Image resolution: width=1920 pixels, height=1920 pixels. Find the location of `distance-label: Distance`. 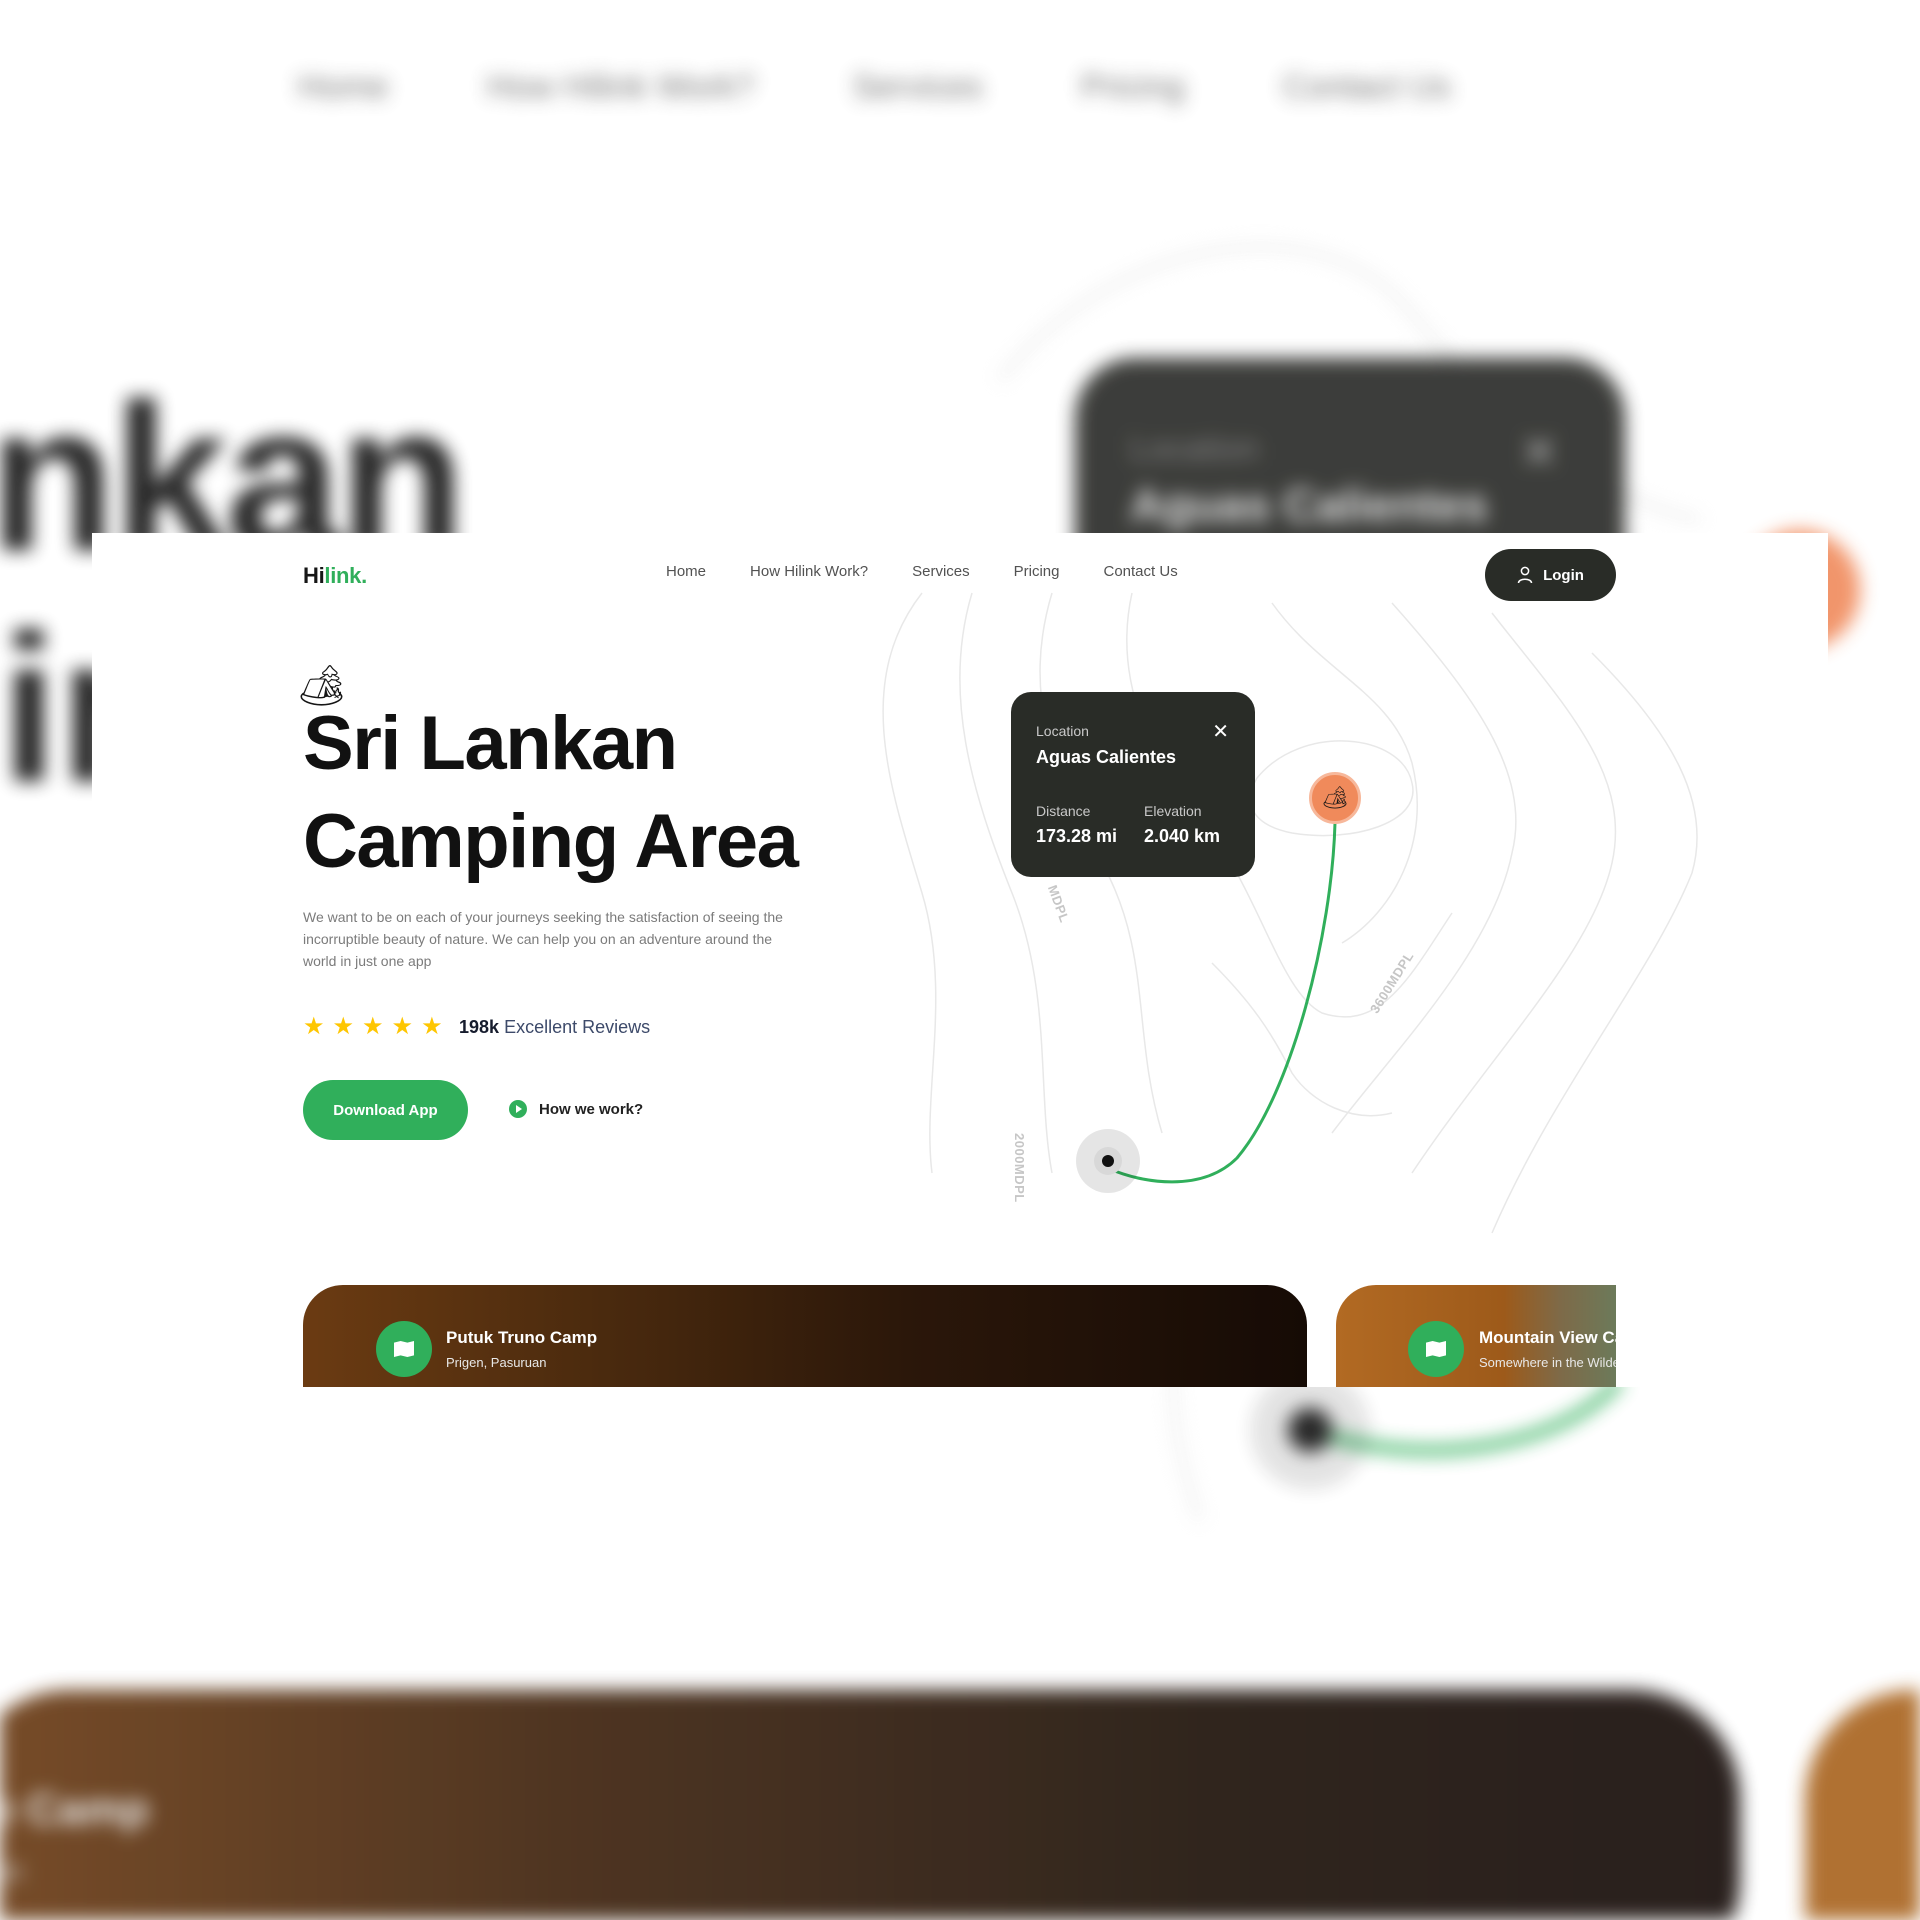

distance-label: Distance is located at coordinates (1063, 811).